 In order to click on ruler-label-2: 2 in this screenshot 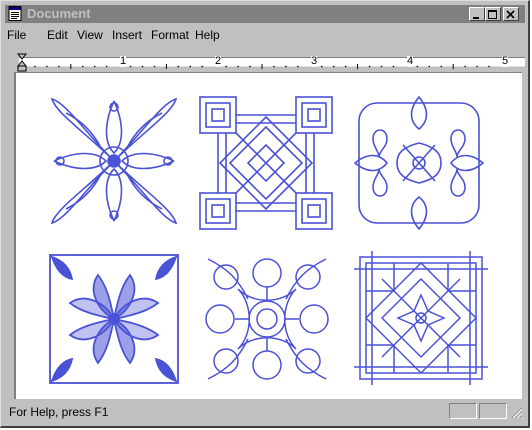, I will do `click(218, 61)`.